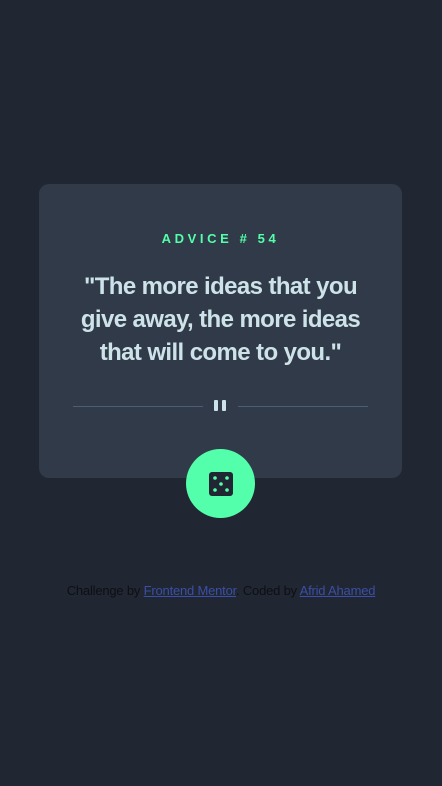  What do you see at coordinates (220, 238) in the screenshot?
I see `advice-id: ADVICE # 54` at bounding box center [220, 238].